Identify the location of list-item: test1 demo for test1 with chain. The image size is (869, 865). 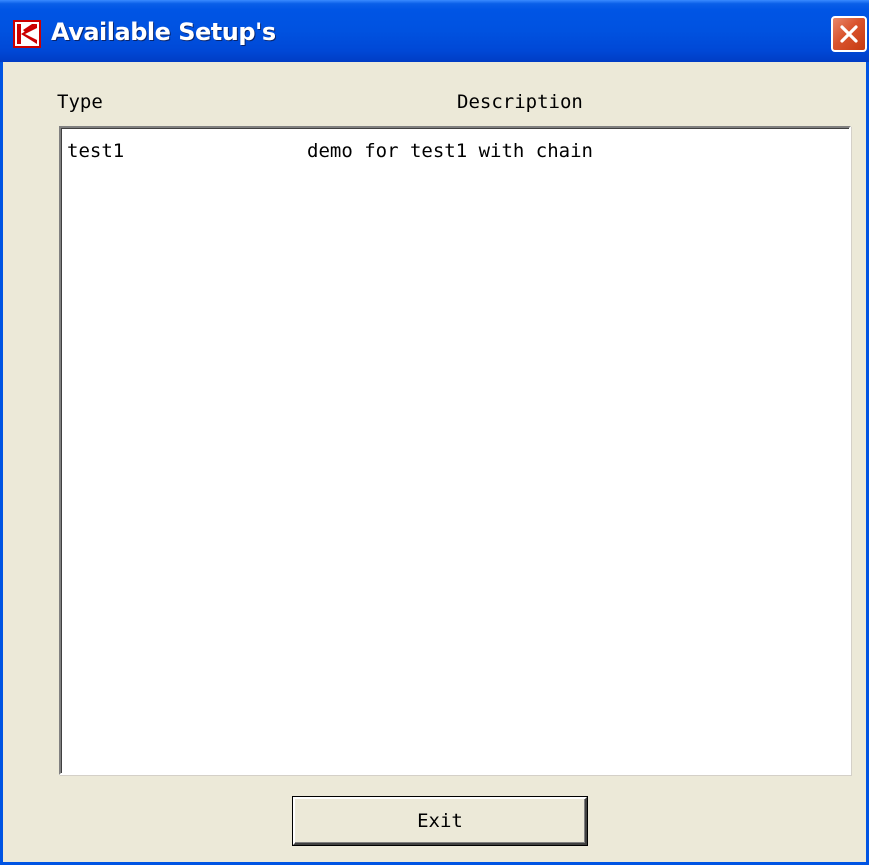
(455, 145).